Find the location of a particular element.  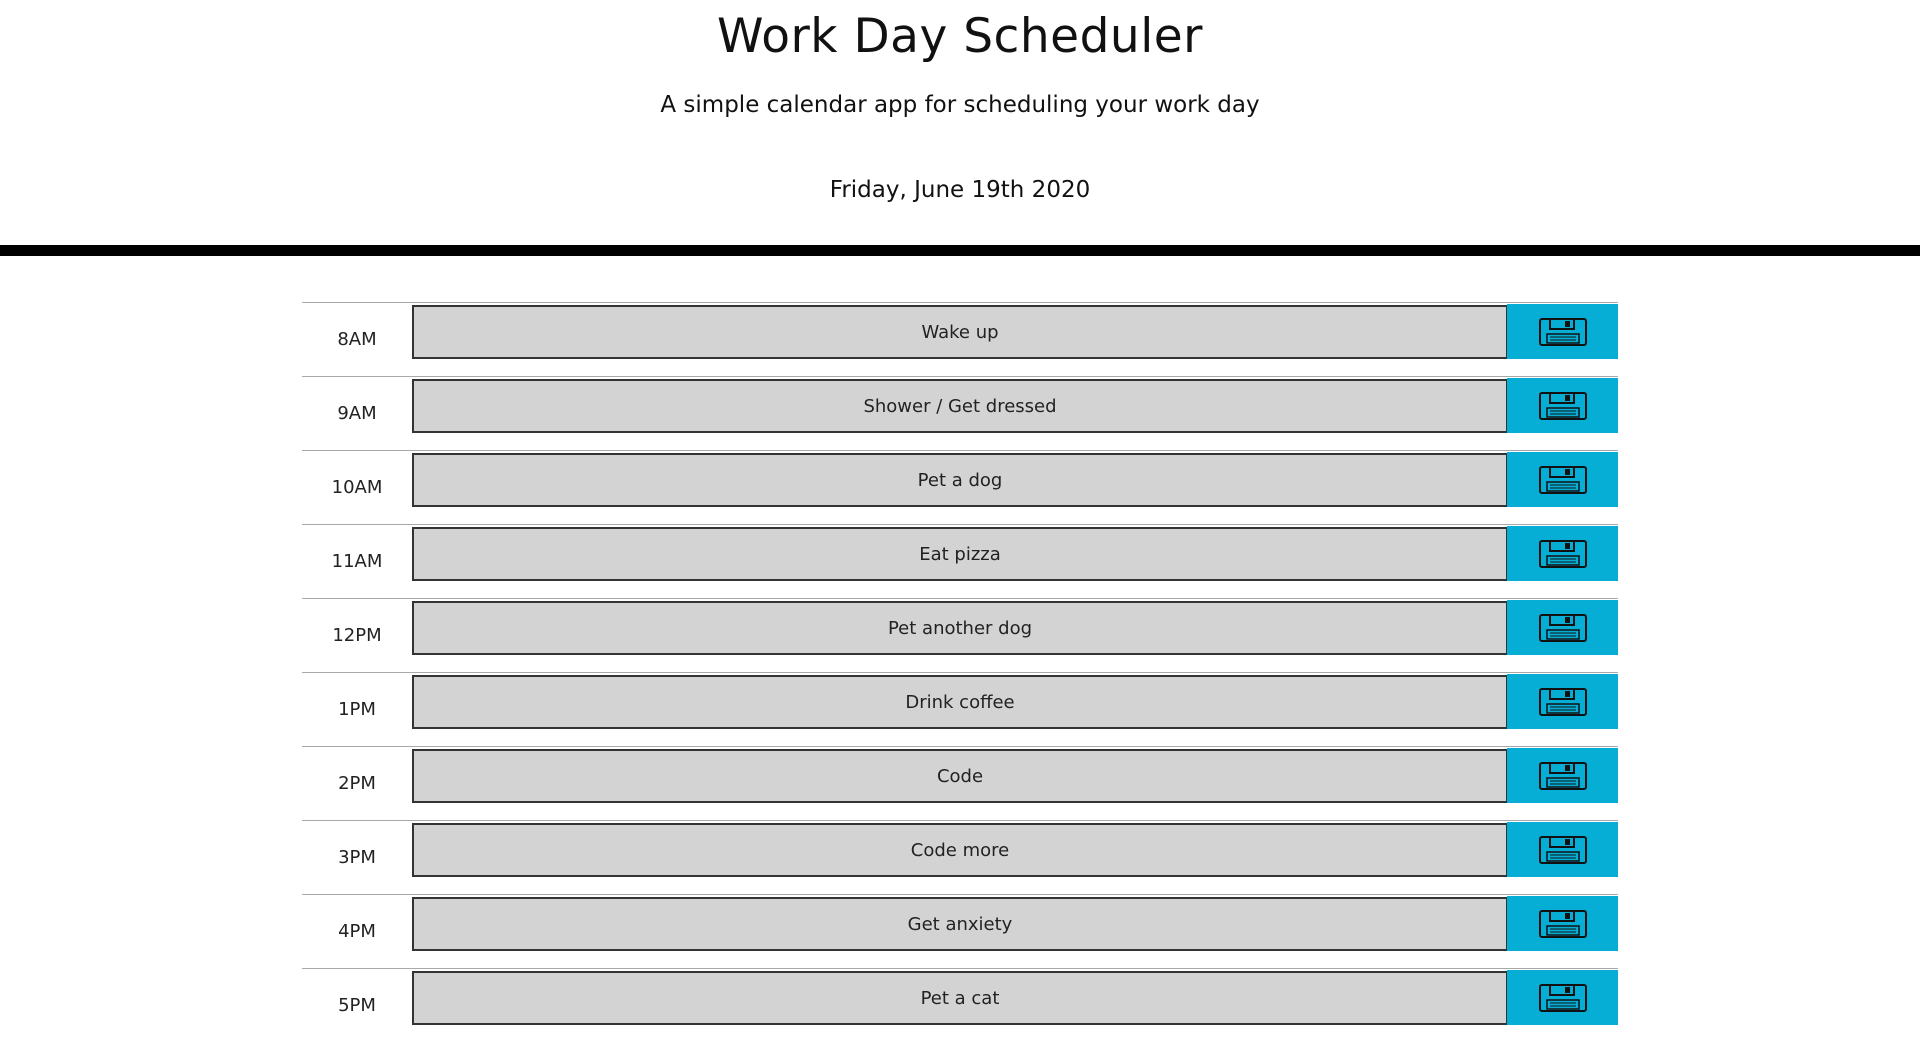

event-description: Code more is located at coordinates (959, 850).